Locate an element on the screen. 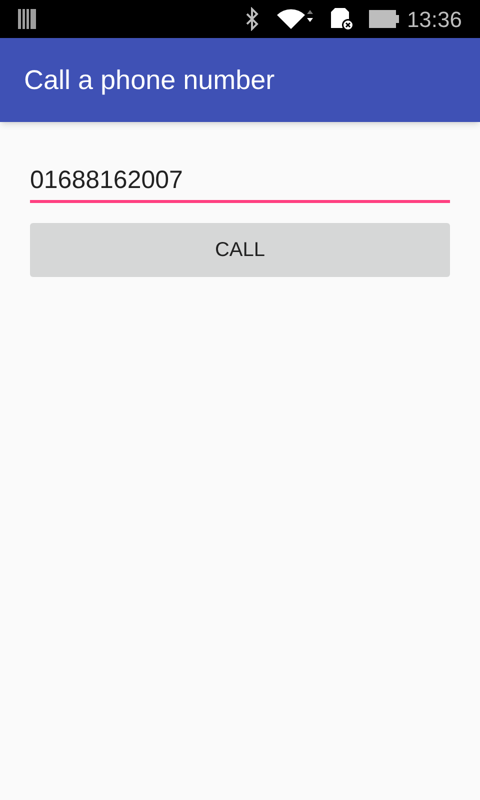 This screenshot has width=480, height=800. bluetooth-icon is located at coordinates (251, 19).